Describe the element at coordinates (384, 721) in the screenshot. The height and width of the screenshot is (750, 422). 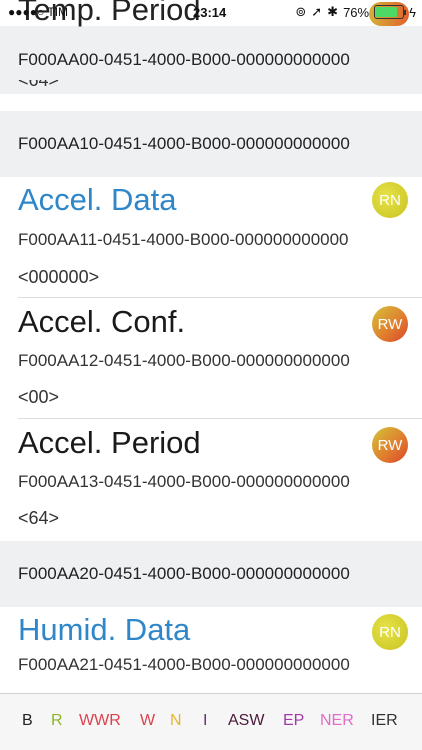
I see `filter-indicate-encryption-required: IER` at that location.